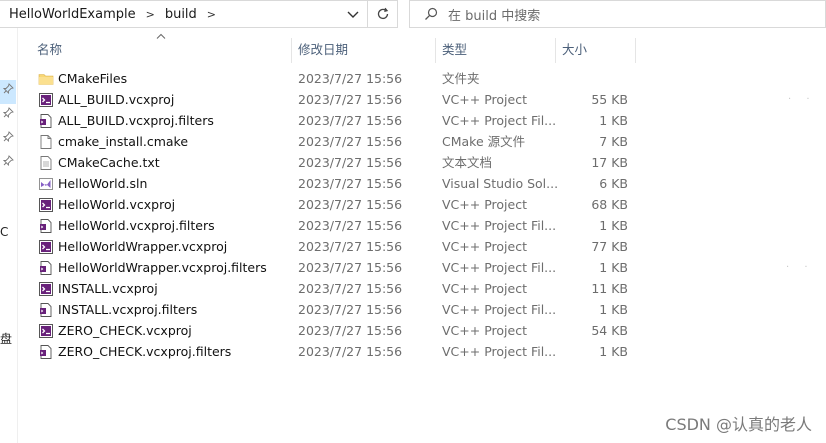 The image size is (826, 443). Describe the element at coordinates (181, 14) in the screenshot. I see `breadcrumb-build: build` at that location.